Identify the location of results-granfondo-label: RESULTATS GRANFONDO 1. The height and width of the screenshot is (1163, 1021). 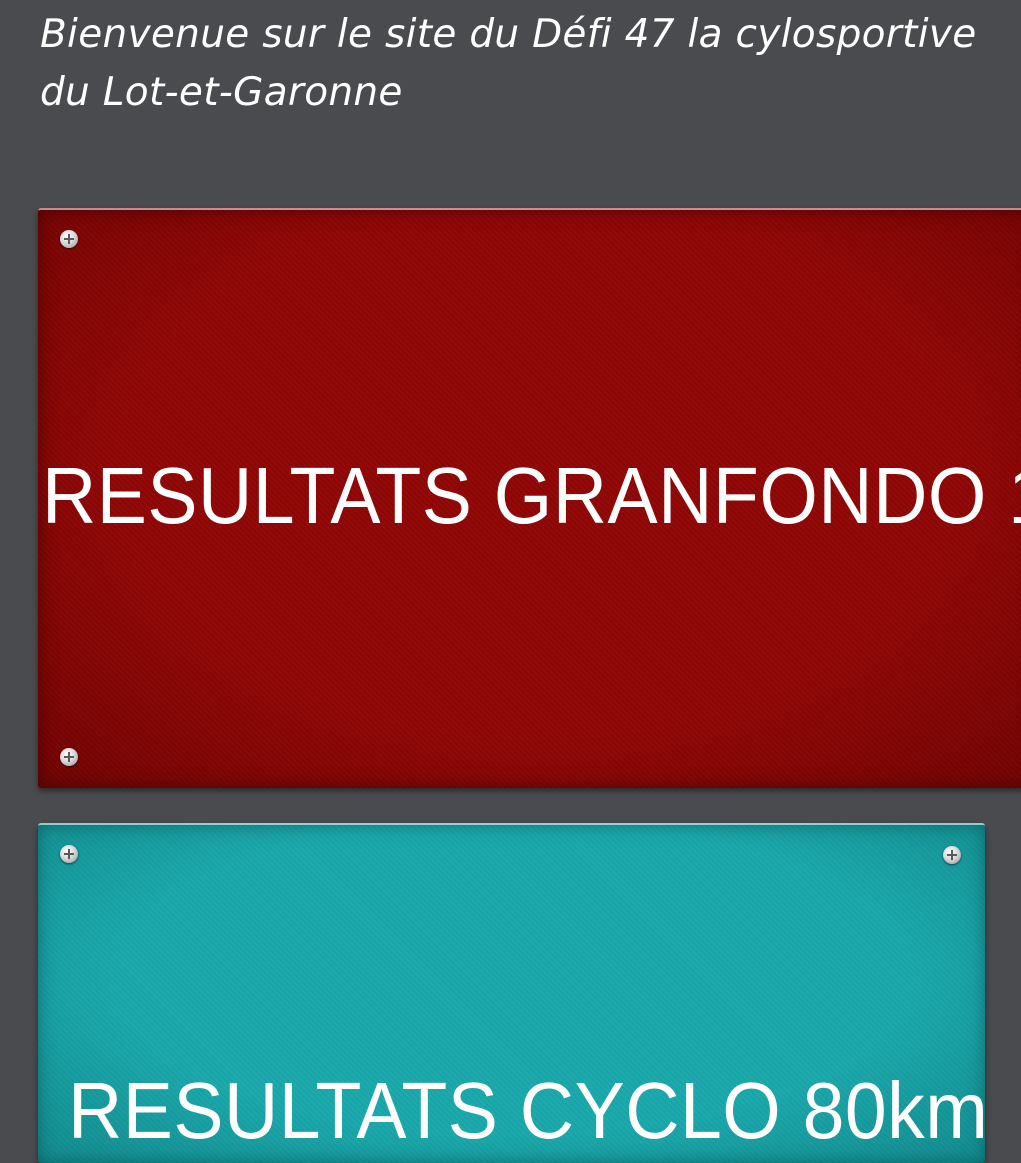
(531, 495).